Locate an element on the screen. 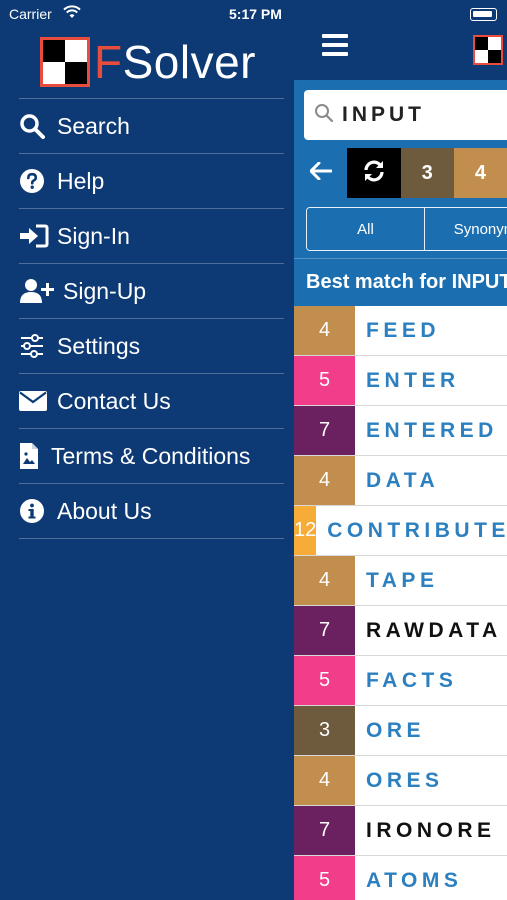  length-filter-bar: 3 4 is located at coordinates (400, 173).